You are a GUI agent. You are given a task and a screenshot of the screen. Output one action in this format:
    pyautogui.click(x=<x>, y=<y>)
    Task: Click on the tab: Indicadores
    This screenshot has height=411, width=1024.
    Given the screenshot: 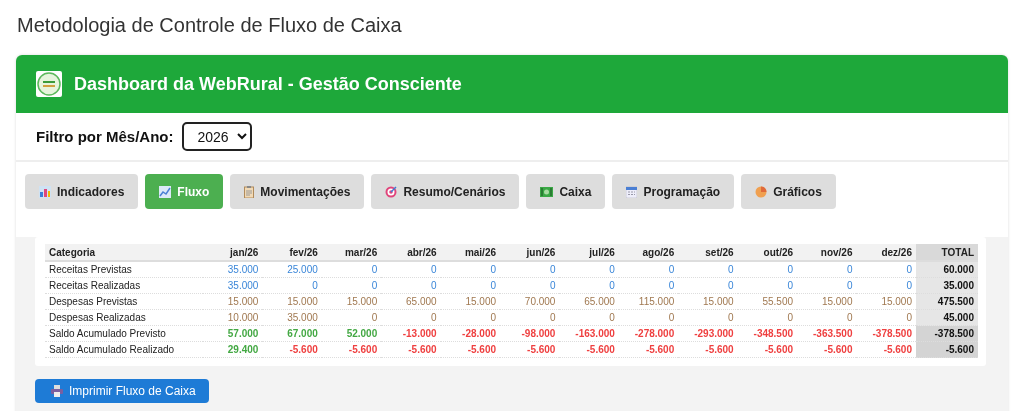 What is the action you would take?
    pyautogui.click(x=82, y=191)
    